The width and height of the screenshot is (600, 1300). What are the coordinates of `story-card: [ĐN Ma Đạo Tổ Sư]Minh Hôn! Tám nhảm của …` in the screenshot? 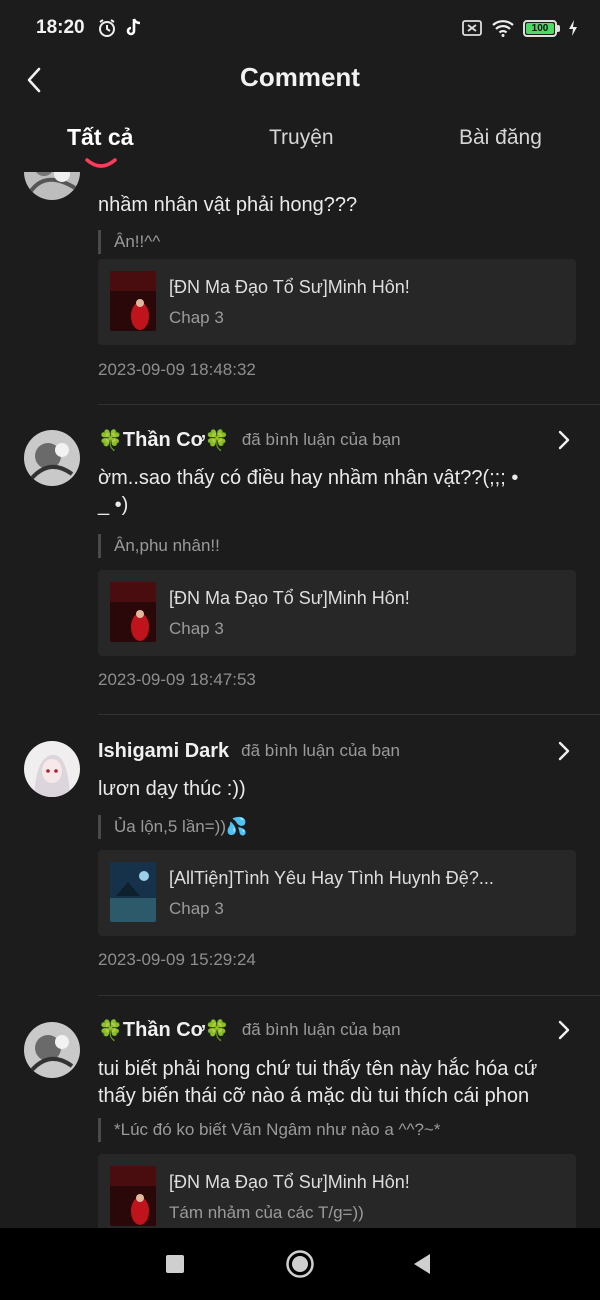 It's located at (337, 1191).